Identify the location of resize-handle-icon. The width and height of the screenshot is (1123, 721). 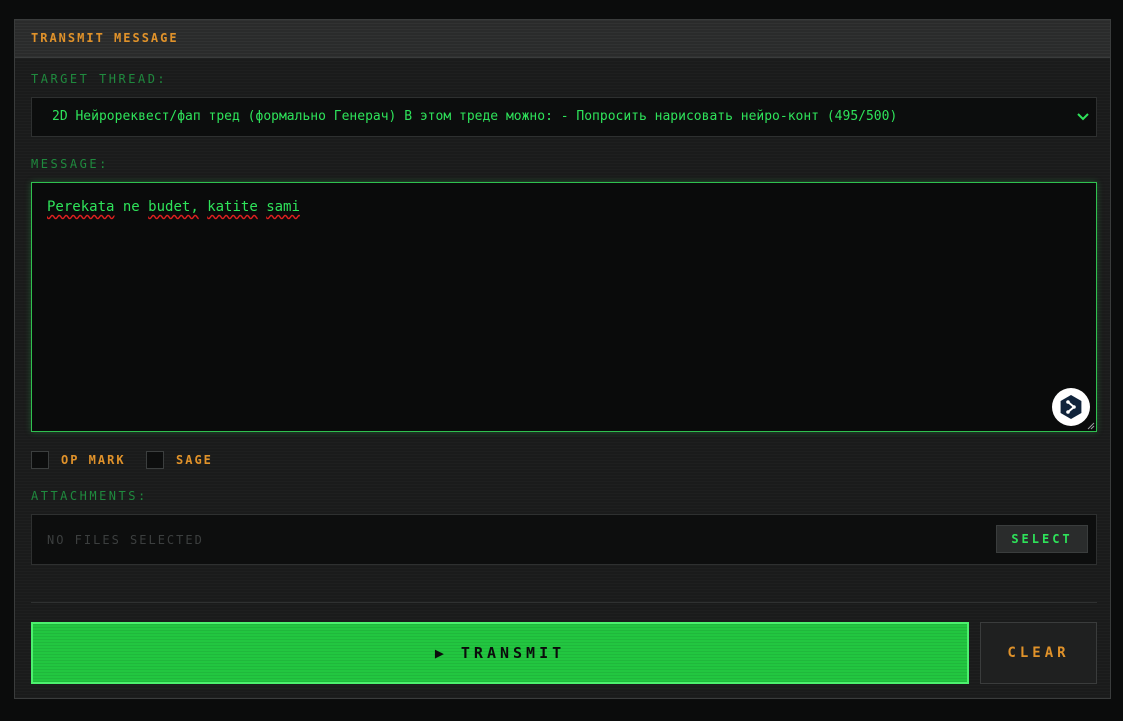
(1091, 426).